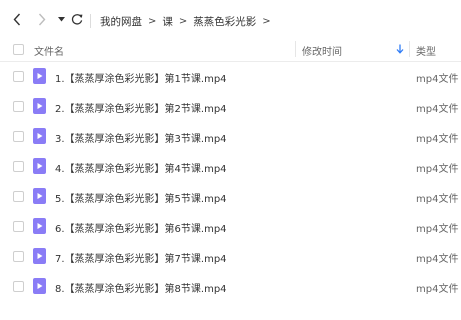 Image resolution: width=461 pixels, height=320 pixels. What do you see at coordinates (141, 107) in the screenshot?
I see `file-name: 2.【蒸蒸厚涂色彩光影】第2节课.mp4` at bounding box center [141, 107].